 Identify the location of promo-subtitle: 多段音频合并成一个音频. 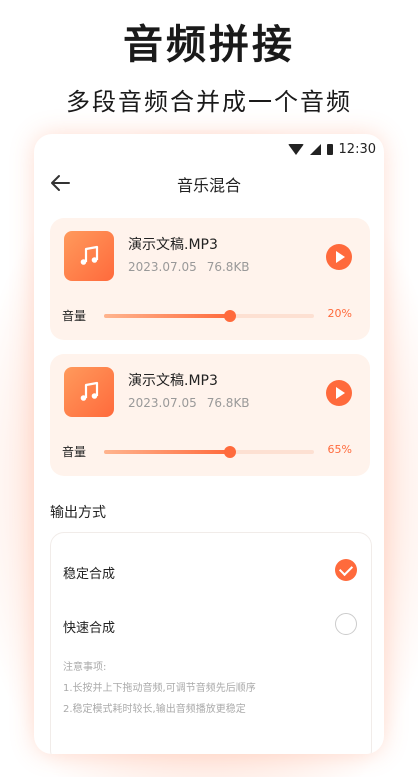
(209, 102).